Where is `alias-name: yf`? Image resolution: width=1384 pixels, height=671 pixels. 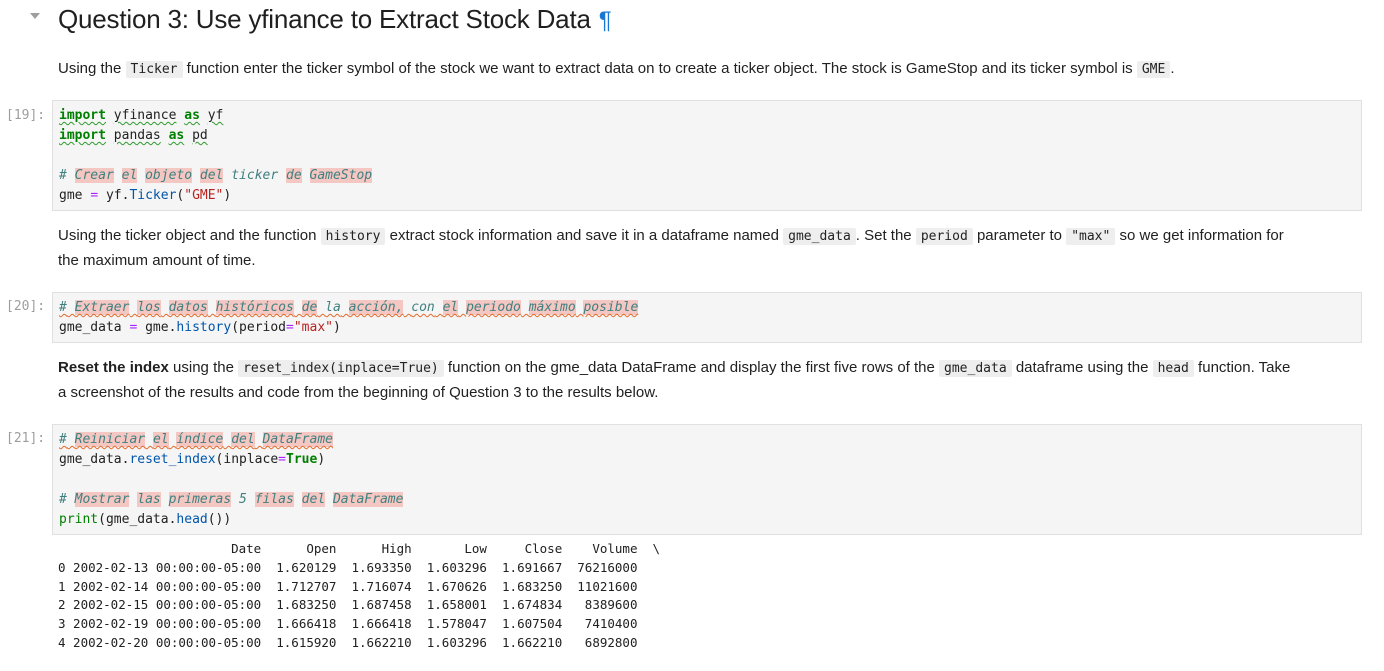
alias-name: yf is located at coordinates (215, 115).